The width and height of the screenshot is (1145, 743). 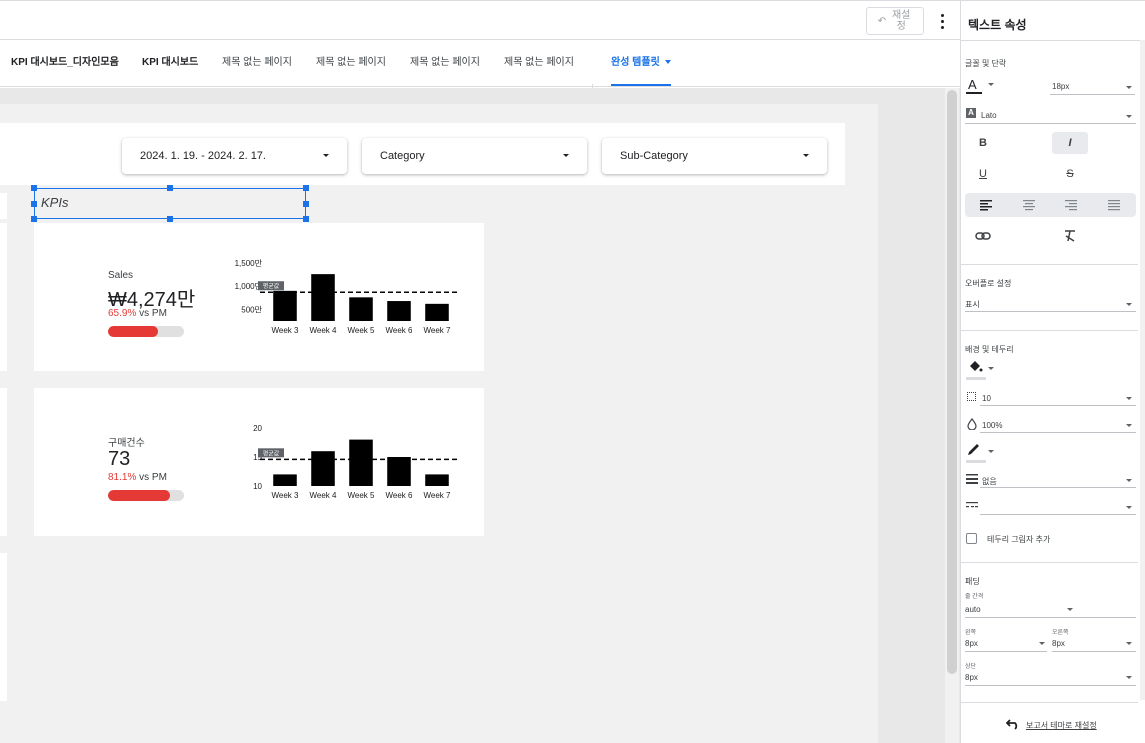 I want to click on opacity-value: 100%, so click(x=992, y=425).